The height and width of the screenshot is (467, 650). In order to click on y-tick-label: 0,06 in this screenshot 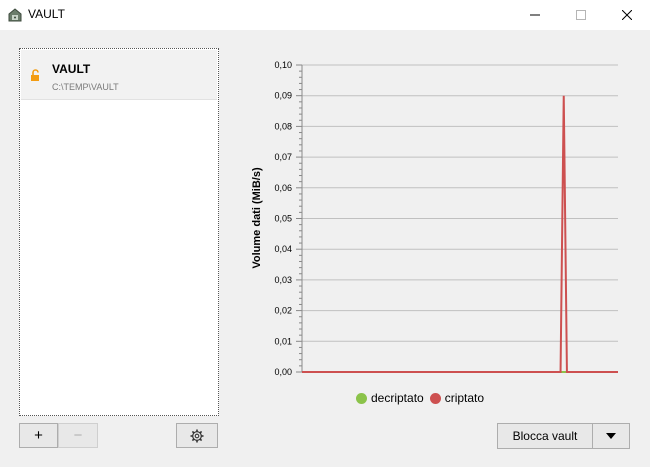, I will do `click(283, 188)`.